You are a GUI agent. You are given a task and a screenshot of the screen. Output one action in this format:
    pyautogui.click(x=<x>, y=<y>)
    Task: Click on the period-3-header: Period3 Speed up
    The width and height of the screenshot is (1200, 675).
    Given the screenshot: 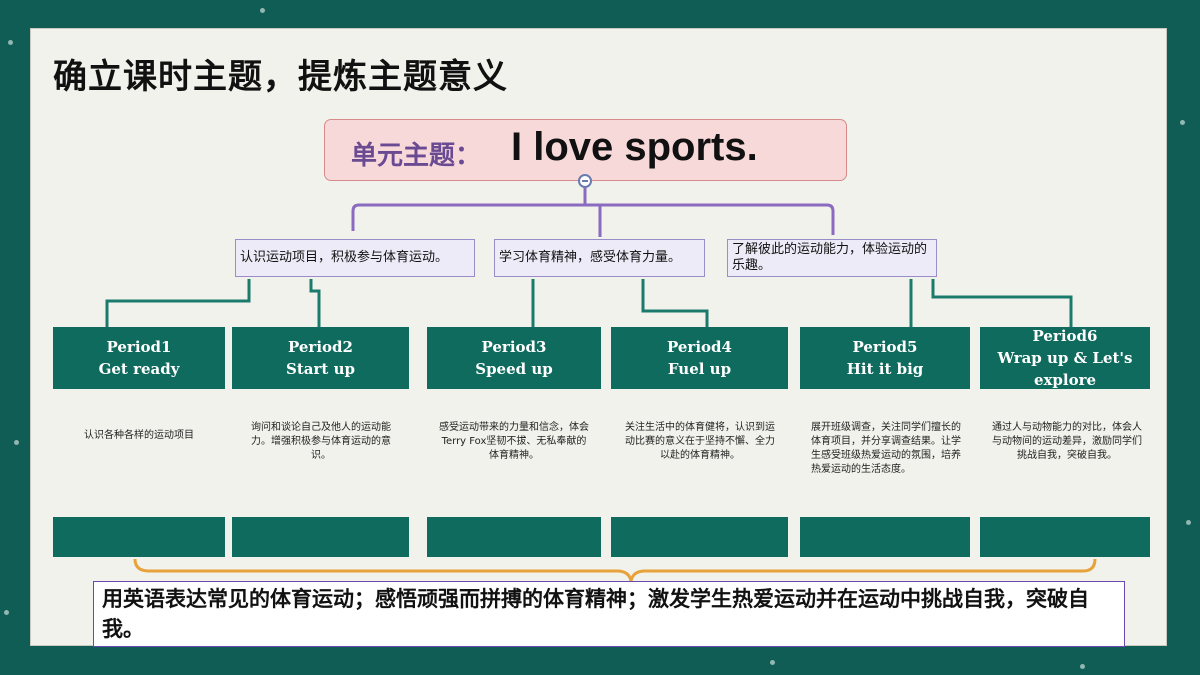 What is the action you would take?
    pyautogui.click(x=514, y=358)
    